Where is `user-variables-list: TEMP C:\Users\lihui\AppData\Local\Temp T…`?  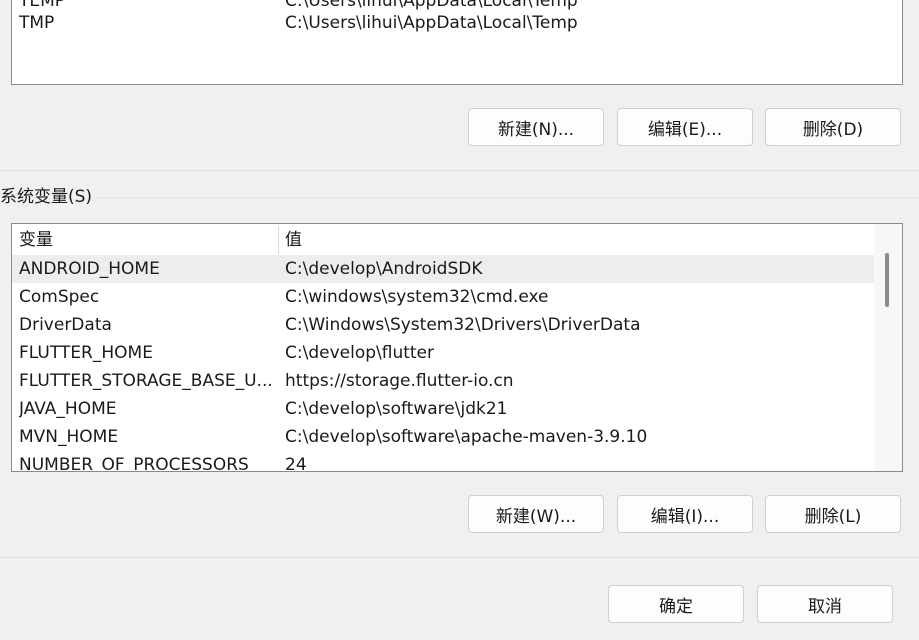 user-variables-list: TEMP C:\Users\lihui\AppData\Local\Temp T… is located at coordinates (457, 42).